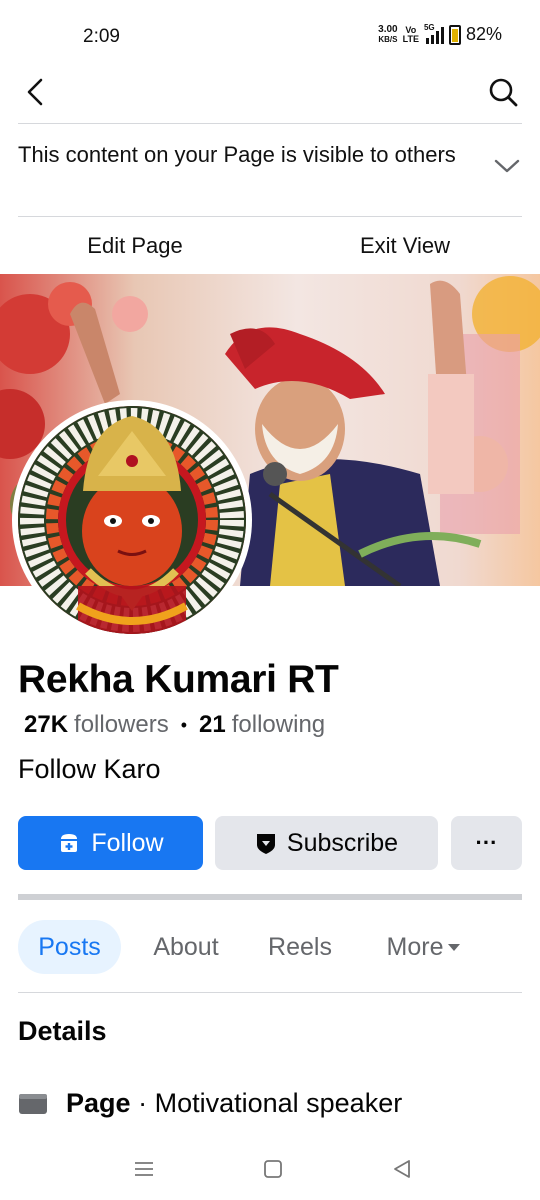 This screenshot has height=1200, width=540. I want to click on subscribe-button: Subscribe, so click(326, 843).